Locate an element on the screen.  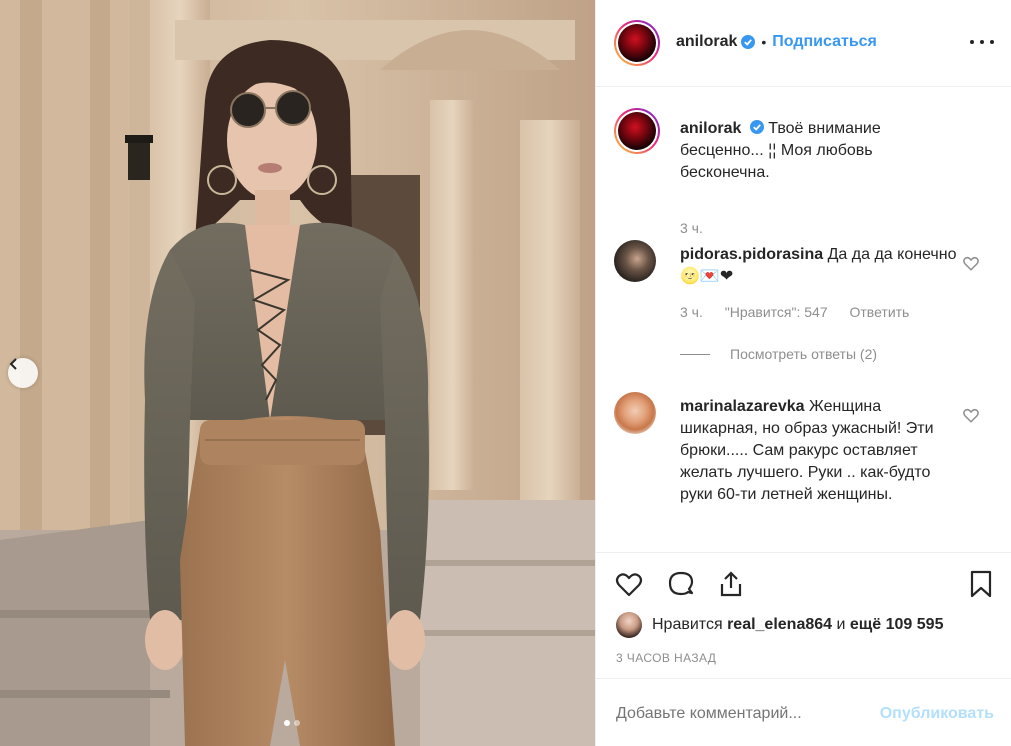
caption-username: anilorak is located at coordinates (710, 128).